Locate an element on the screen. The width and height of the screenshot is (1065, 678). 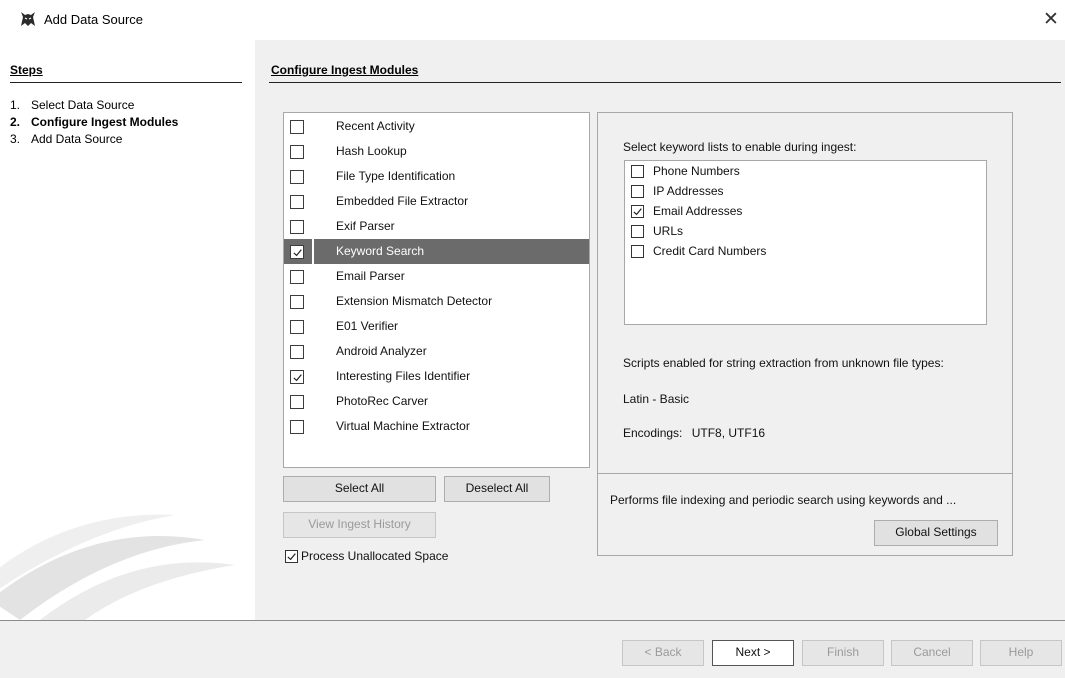
module-row: Embedded File Extractor is located at coordinates (436, 201).